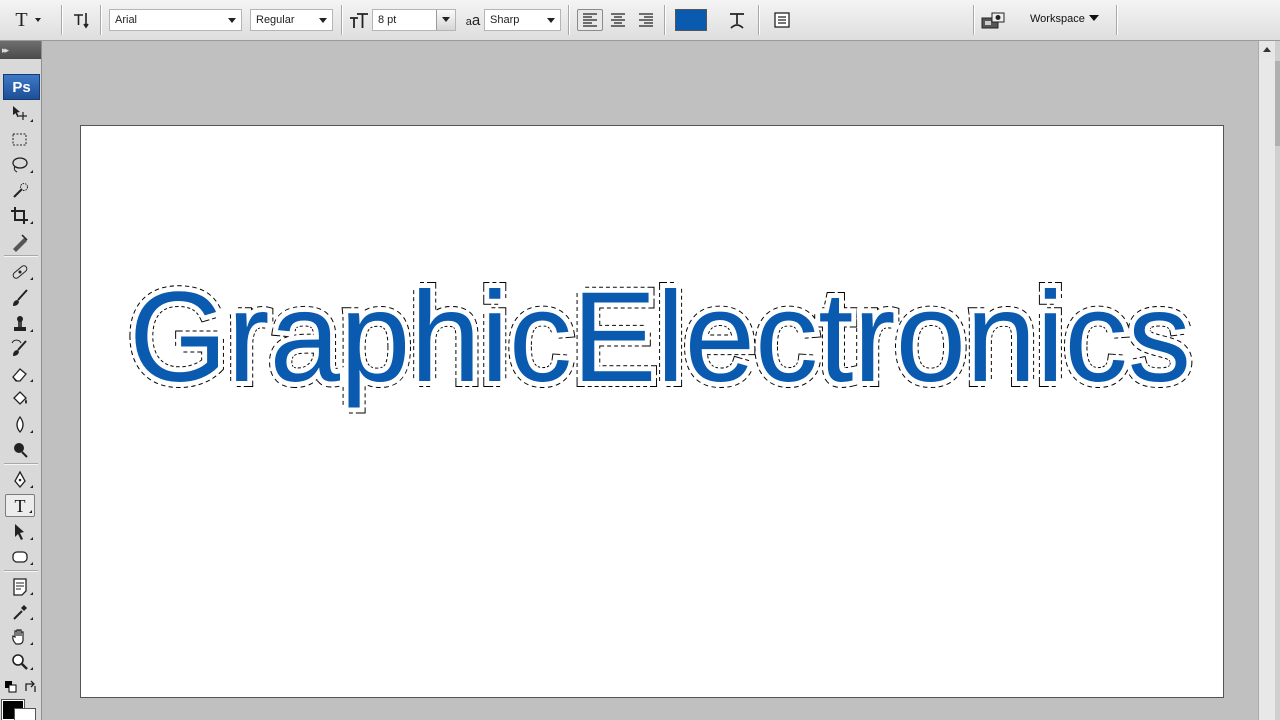  What do you see at coordinates (1277, 380) in the screenshot?
I see `panel-dock-strip` at bounding box center [1277, 380].